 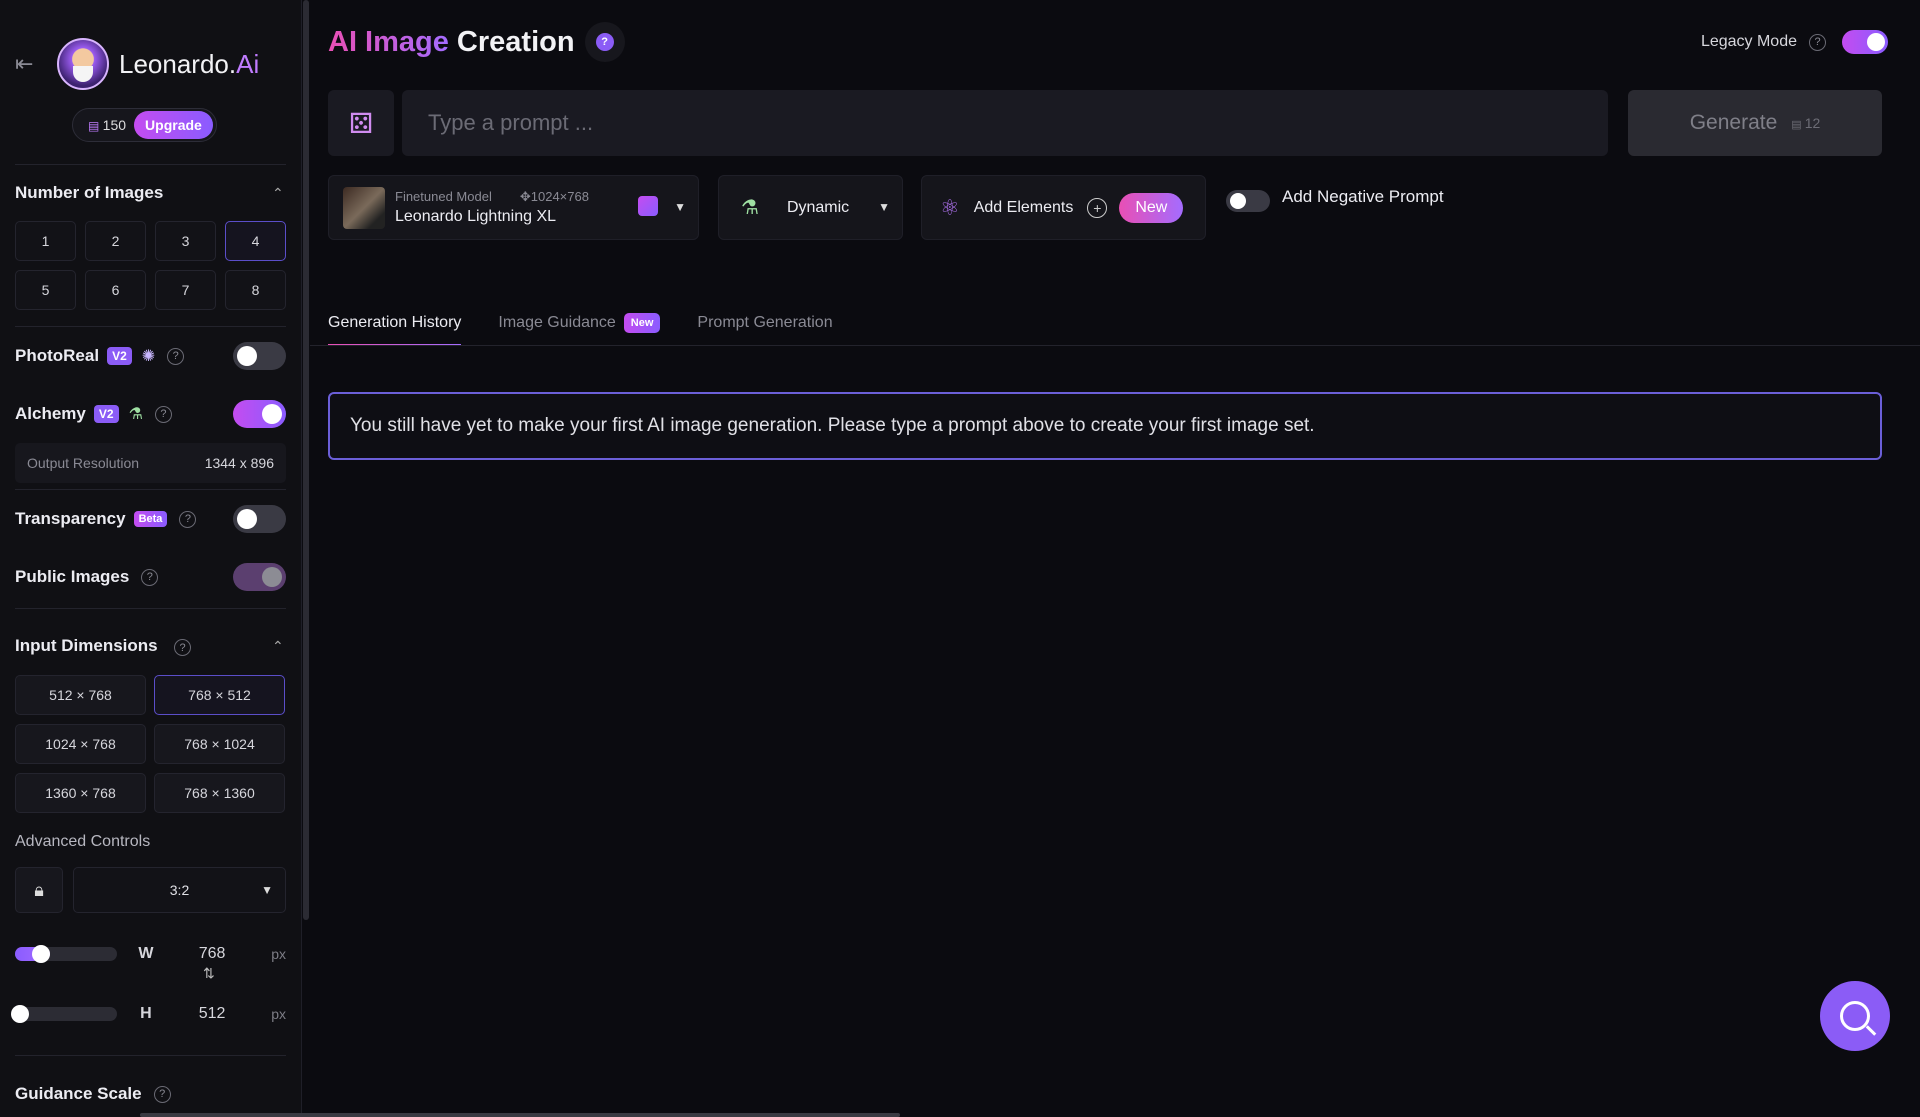 I want to click on model-subline: Finetuned Model ✥1024×768, so click(x=492, y=197).